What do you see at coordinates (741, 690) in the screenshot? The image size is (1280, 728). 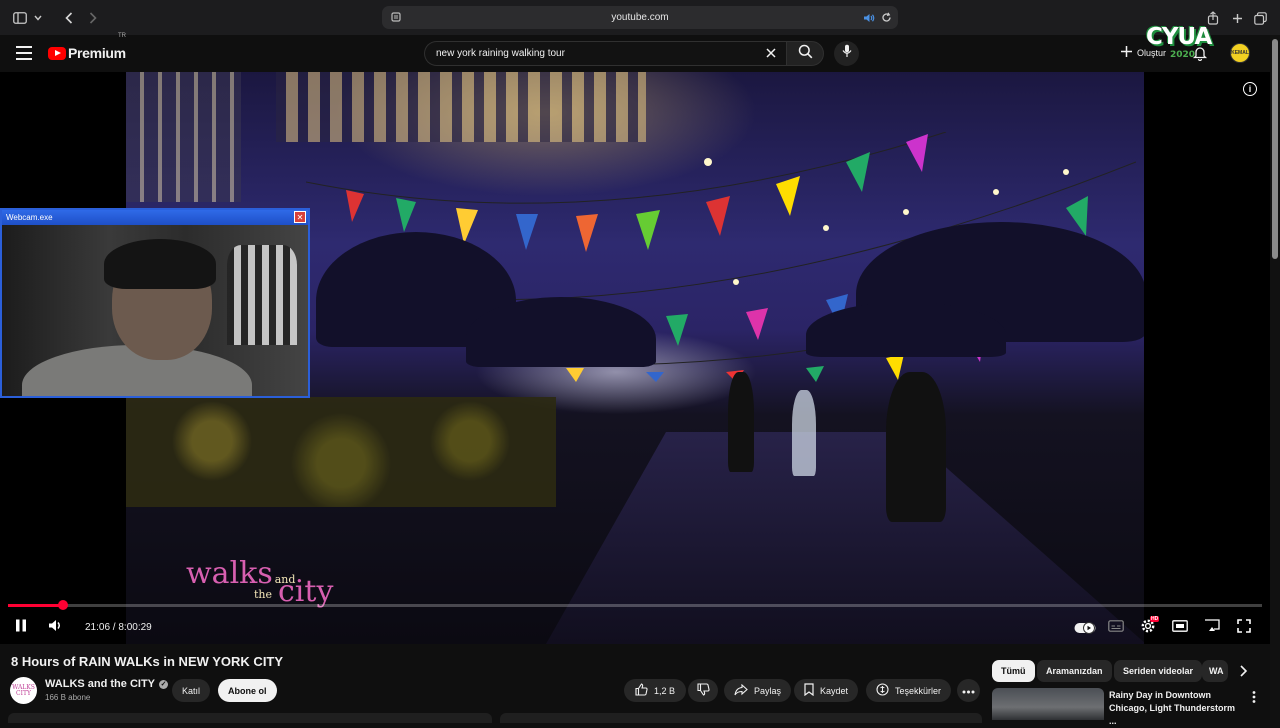 I see `share-arrow-icon` at bounding box center [741, 690].